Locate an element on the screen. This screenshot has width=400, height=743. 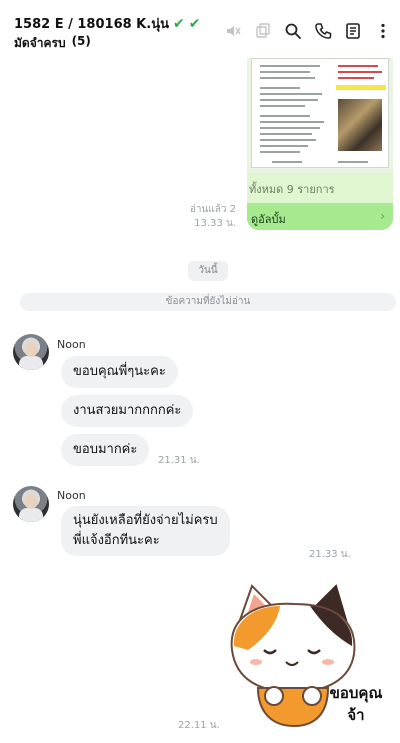
cat-sticker: ขอบคุณ จ้า is located at coordinates (307, 655).